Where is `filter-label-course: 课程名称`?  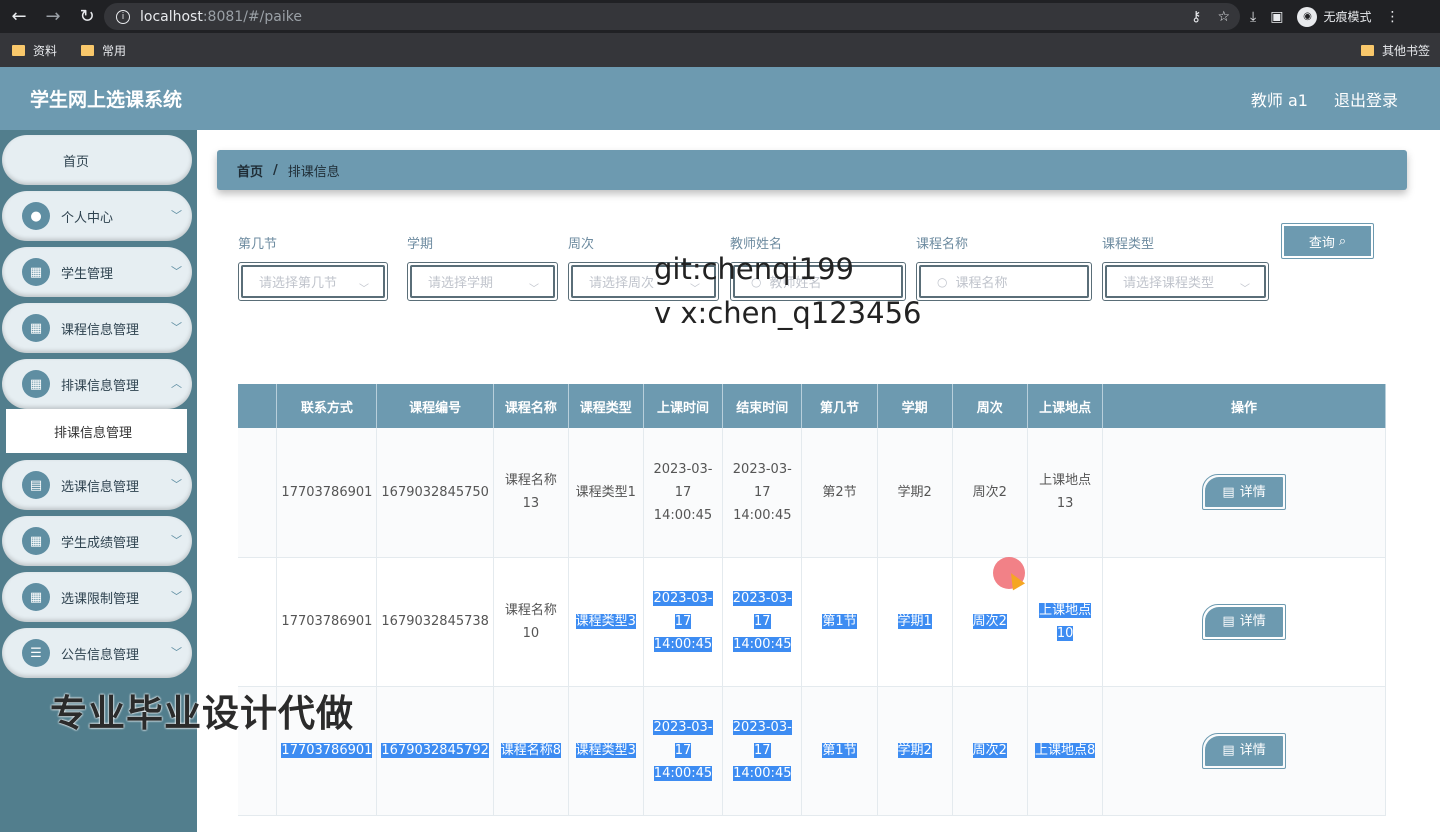 filter-label-course: 课程名称 is located at coordinates (942, 244).